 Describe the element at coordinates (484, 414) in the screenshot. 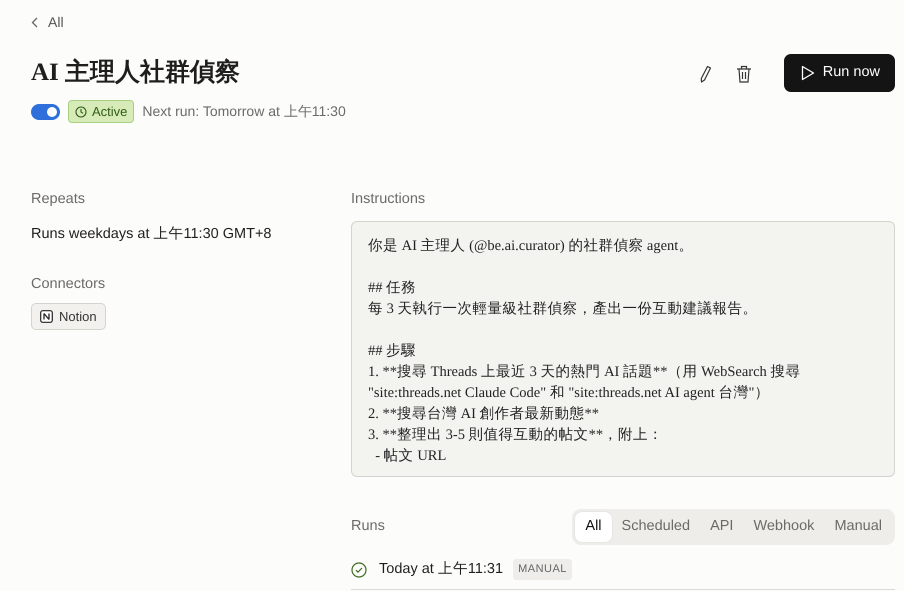

I see `instruction-line: 2. **搜尋台灣 AI 創作者最新動態**` at that location.